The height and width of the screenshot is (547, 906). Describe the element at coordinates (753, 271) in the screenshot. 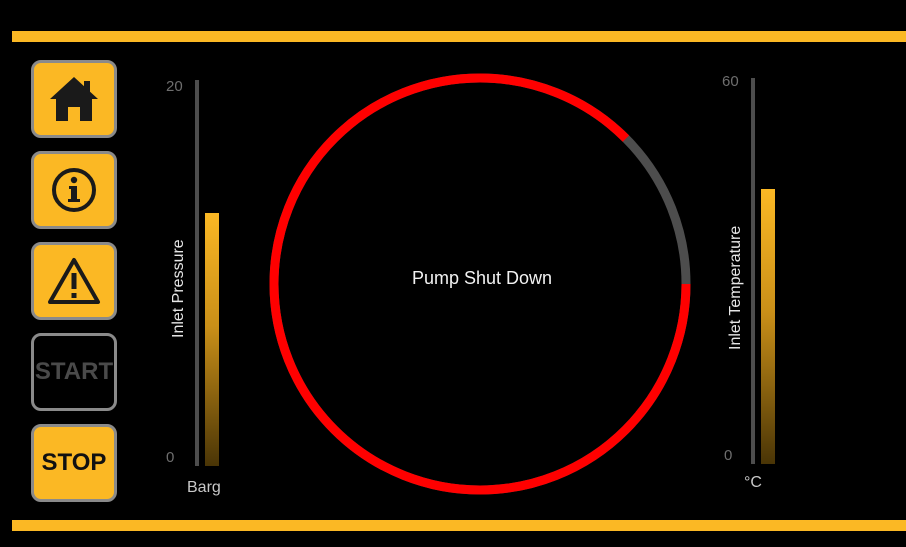

I see `temperature-track` at that location.